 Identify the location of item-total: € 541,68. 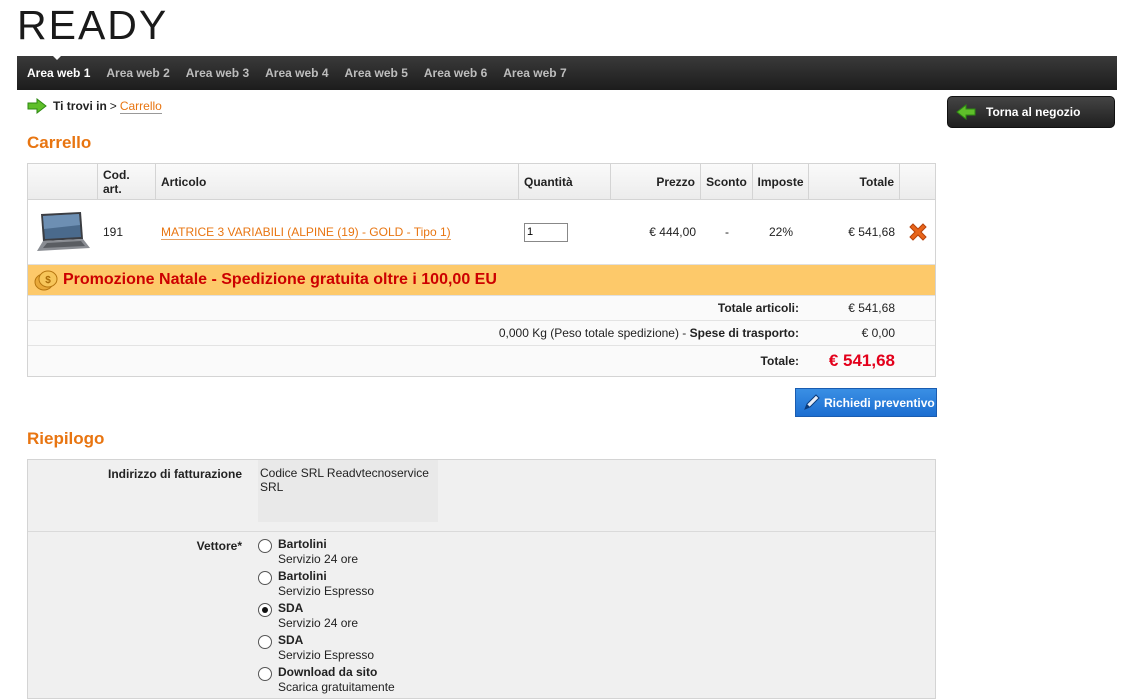
(871, 232).